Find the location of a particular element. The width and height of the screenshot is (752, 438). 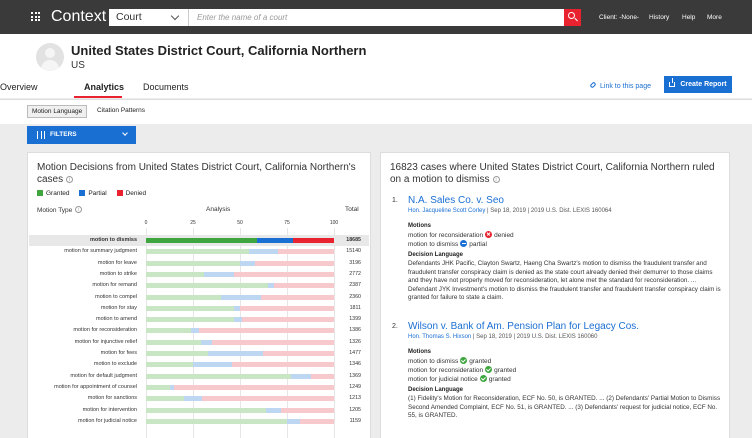

link-to-page: Link to this page is located at coordinates (620, 85).